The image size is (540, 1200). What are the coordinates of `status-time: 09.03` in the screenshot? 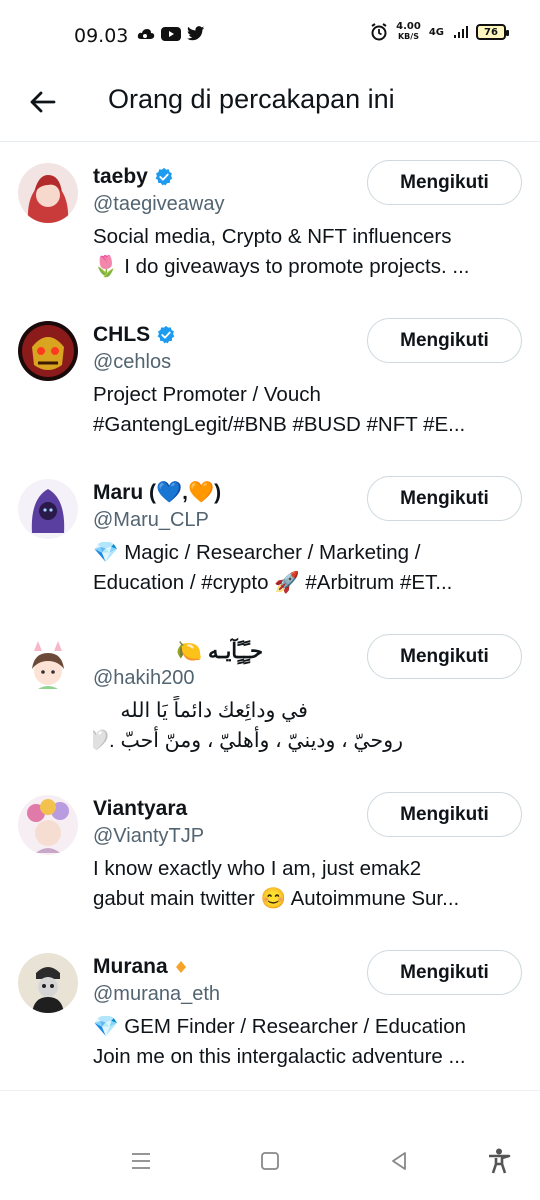 It's located at (101, 36).